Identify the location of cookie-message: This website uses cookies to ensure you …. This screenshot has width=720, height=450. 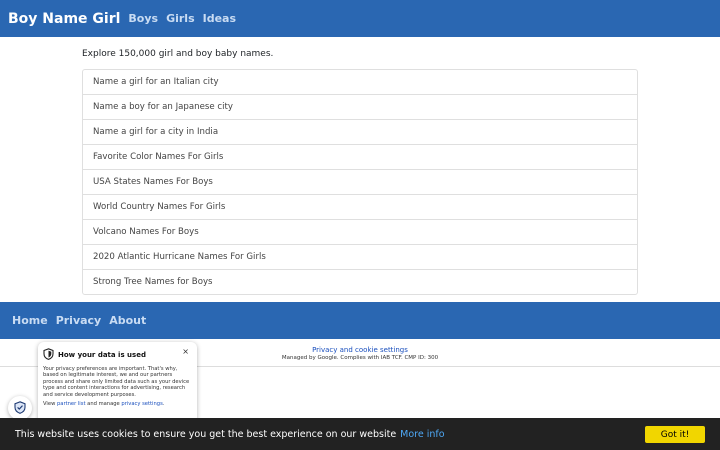
(206, 434).